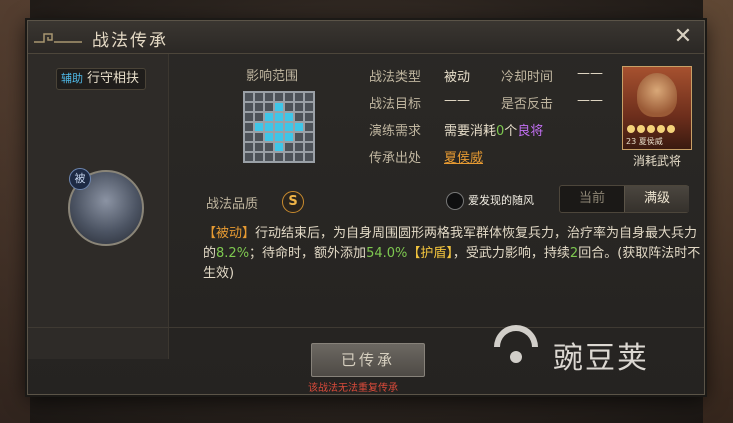  What do you see at coordinates (353, 388) in the screenshot?
I see `warning-text: 该战法无法重复传承` at bounding box center [353, 388].